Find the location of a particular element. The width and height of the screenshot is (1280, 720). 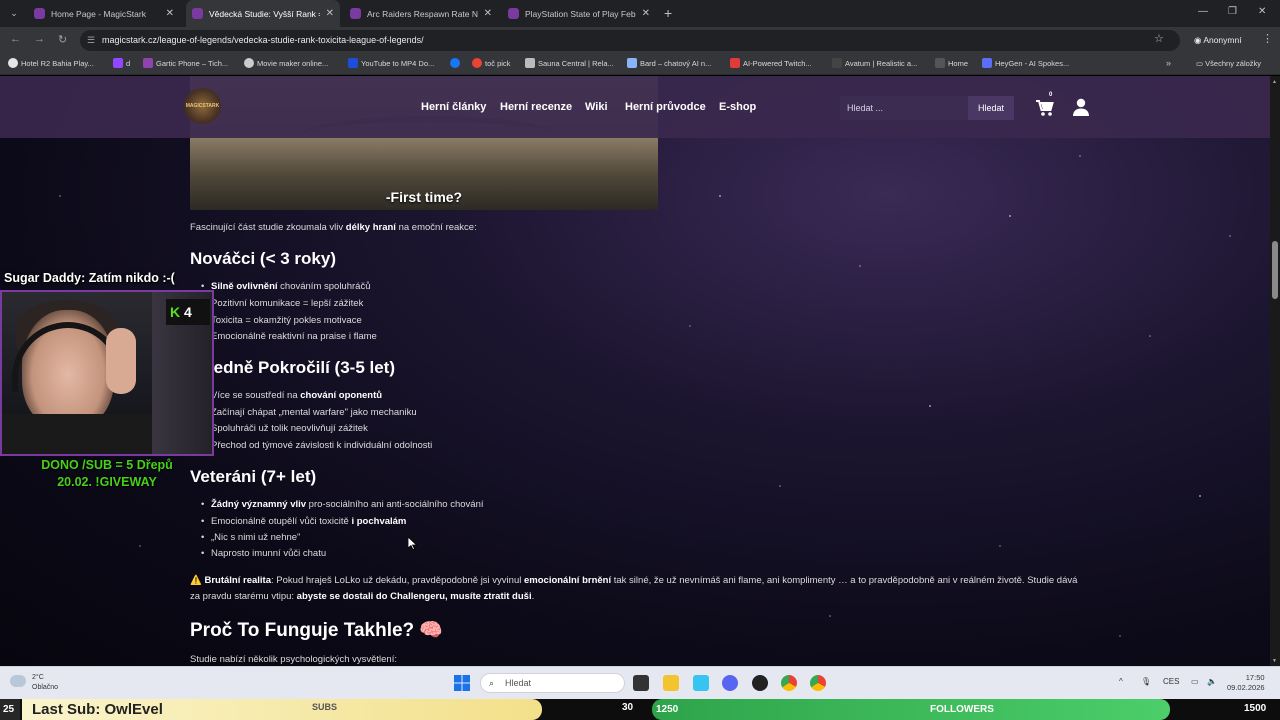

nav-wiki: Wiki is located at coordinates (596, 107).